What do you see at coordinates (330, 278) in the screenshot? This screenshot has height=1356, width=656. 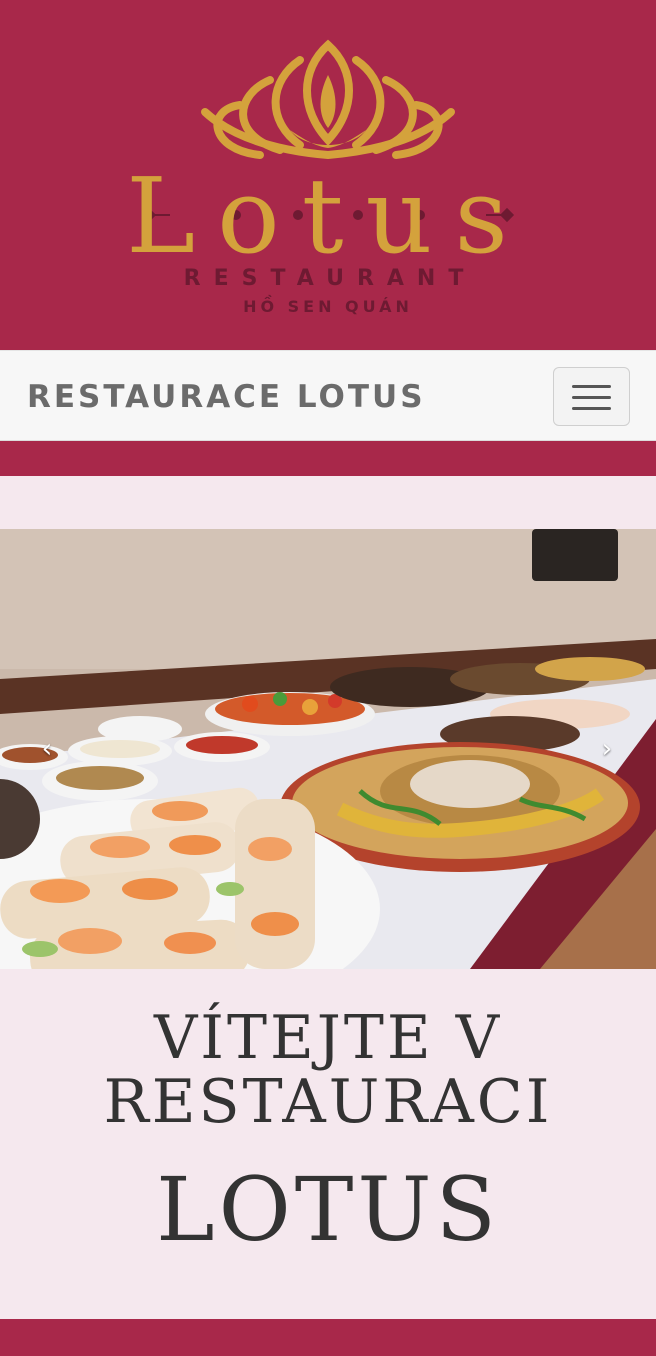 I see `logo-restaurant-text: RESTAURANT` at bounding box center [330, 278].